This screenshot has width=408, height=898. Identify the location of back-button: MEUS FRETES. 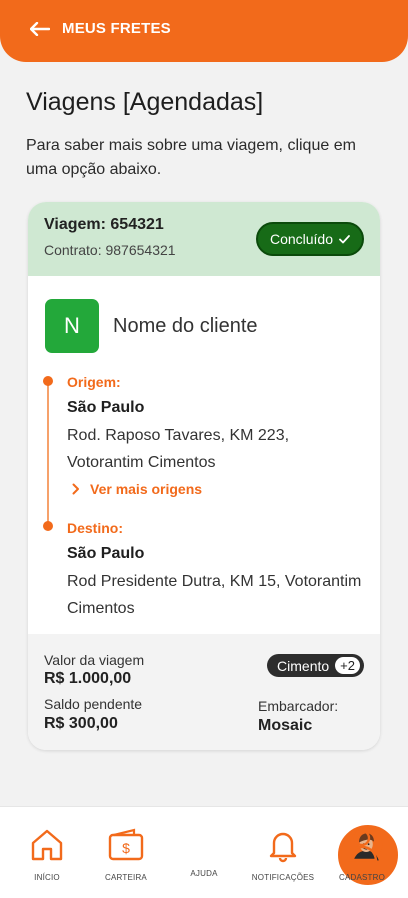
(100, 28).